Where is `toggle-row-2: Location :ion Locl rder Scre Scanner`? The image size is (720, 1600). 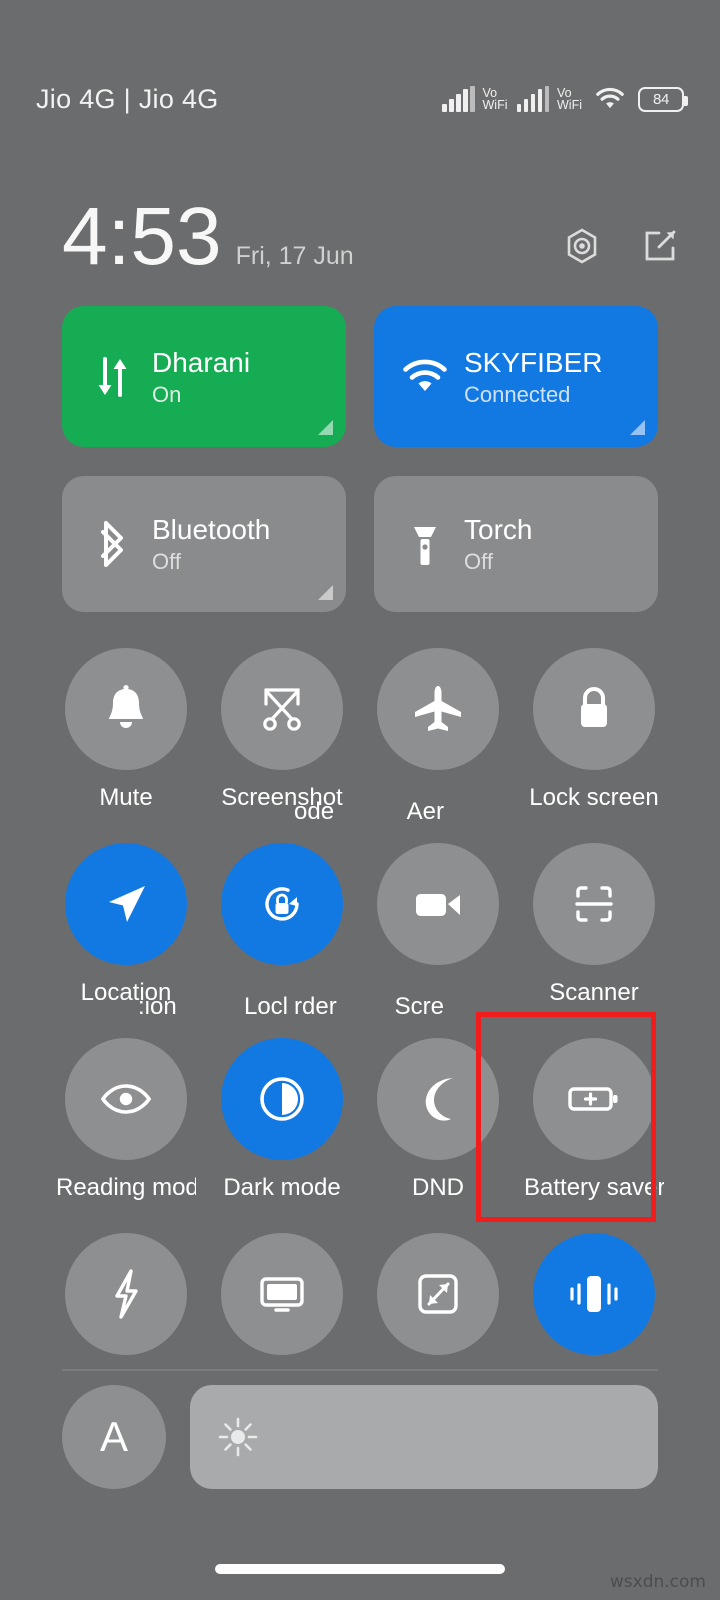
toggle-row-2: Location :ion Locl rder Scre Scanner is located at coordinates (360, 940).